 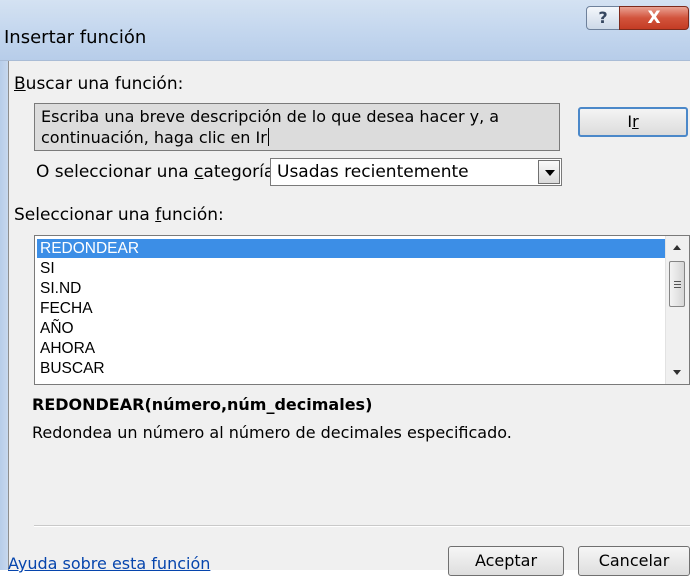 What do you see at coordinates (158, 172) in the screenshot?
I see `category-label: O seleccionar una categoría:` at bounding box center [158, 172].